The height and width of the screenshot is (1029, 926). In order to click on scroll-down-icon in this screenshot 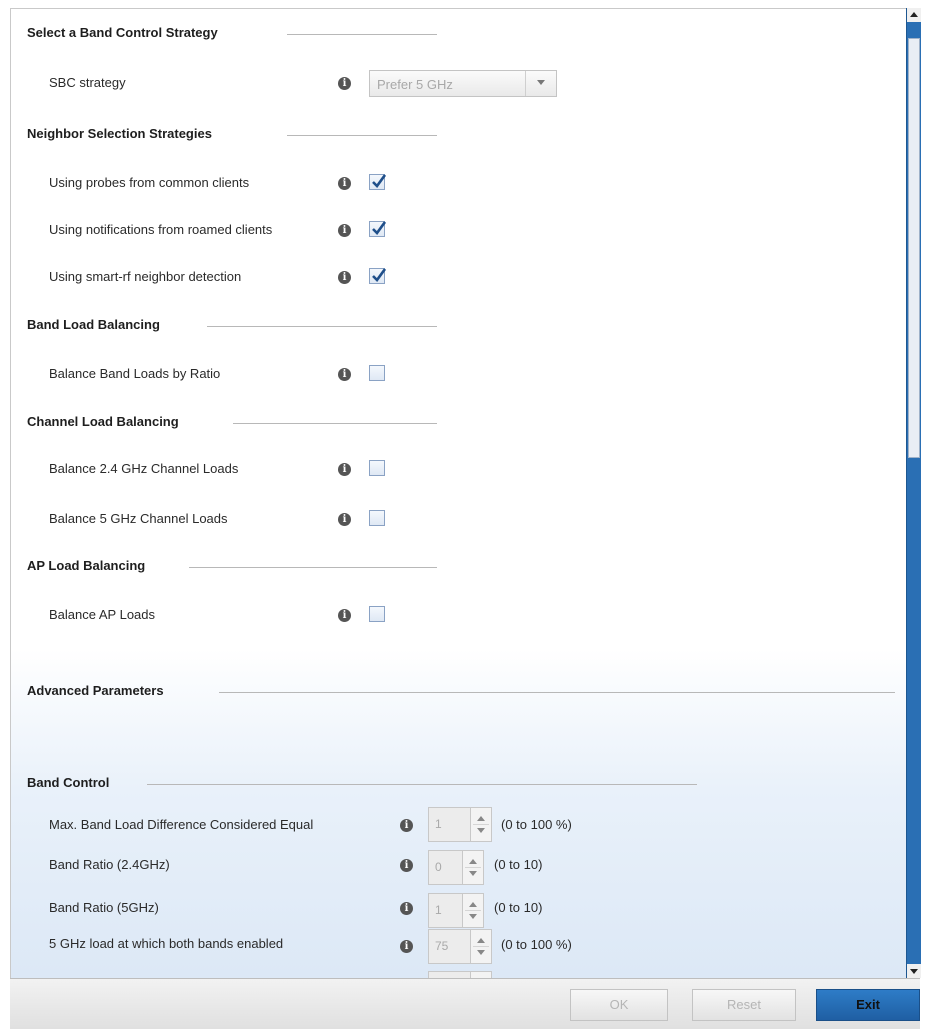, I will do `click(914, 971)`.